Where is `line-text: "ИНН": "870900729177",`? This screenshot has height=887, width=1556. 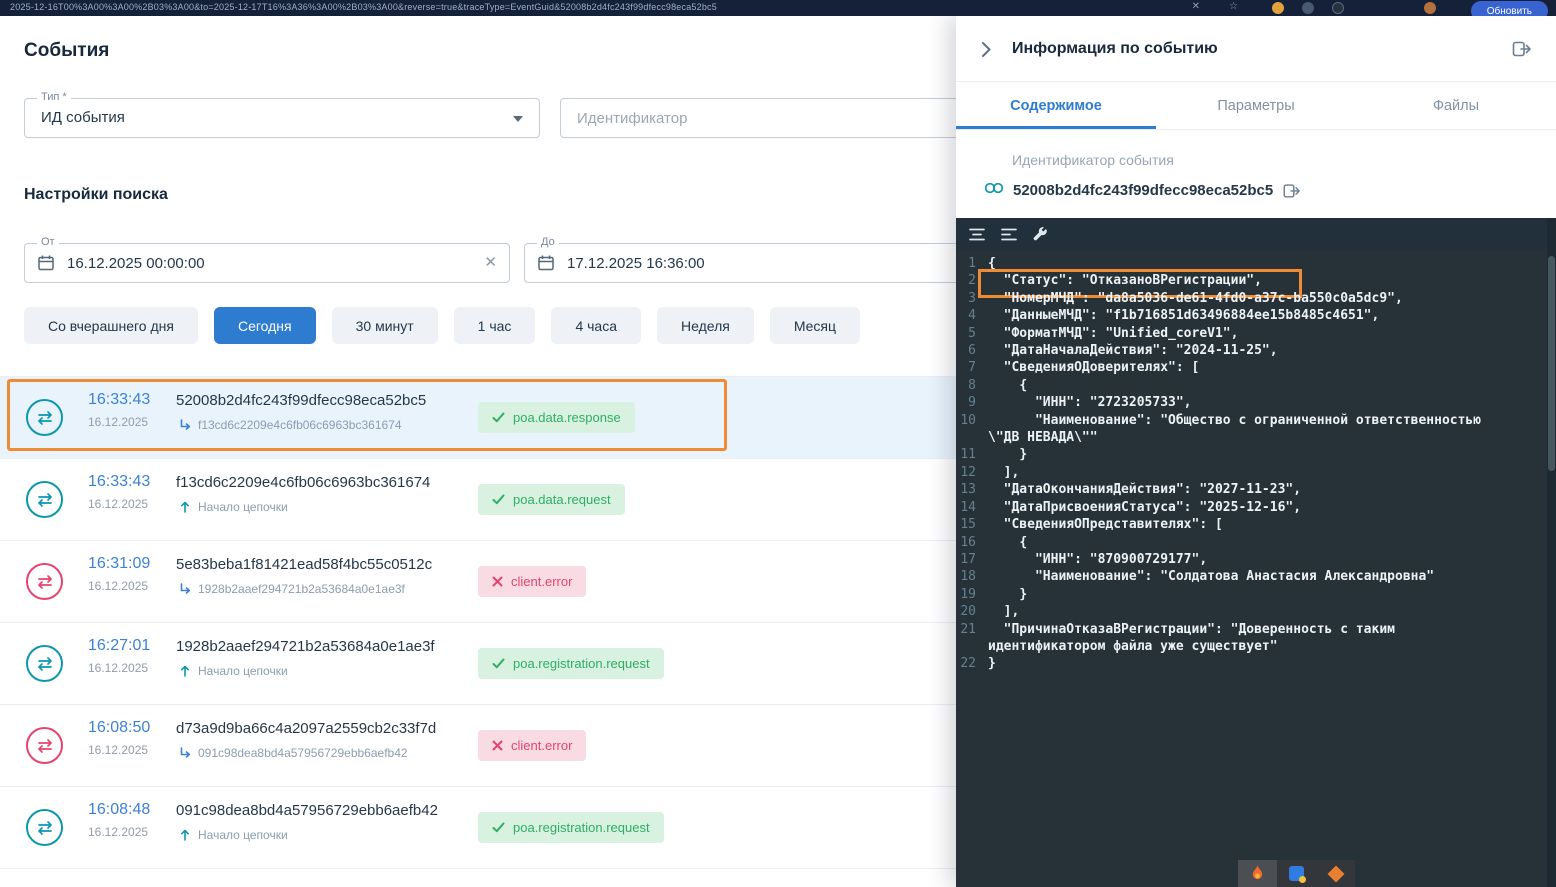
line-text: "ИНН": "870900729177", is located at coordinates (1098, 559).